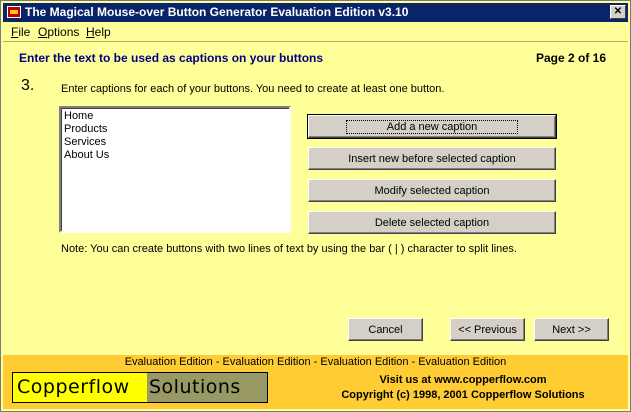 The height and width of the screenshot is (412, 631). I want to click on logo-right-text: Solutions, so click(207, 387).